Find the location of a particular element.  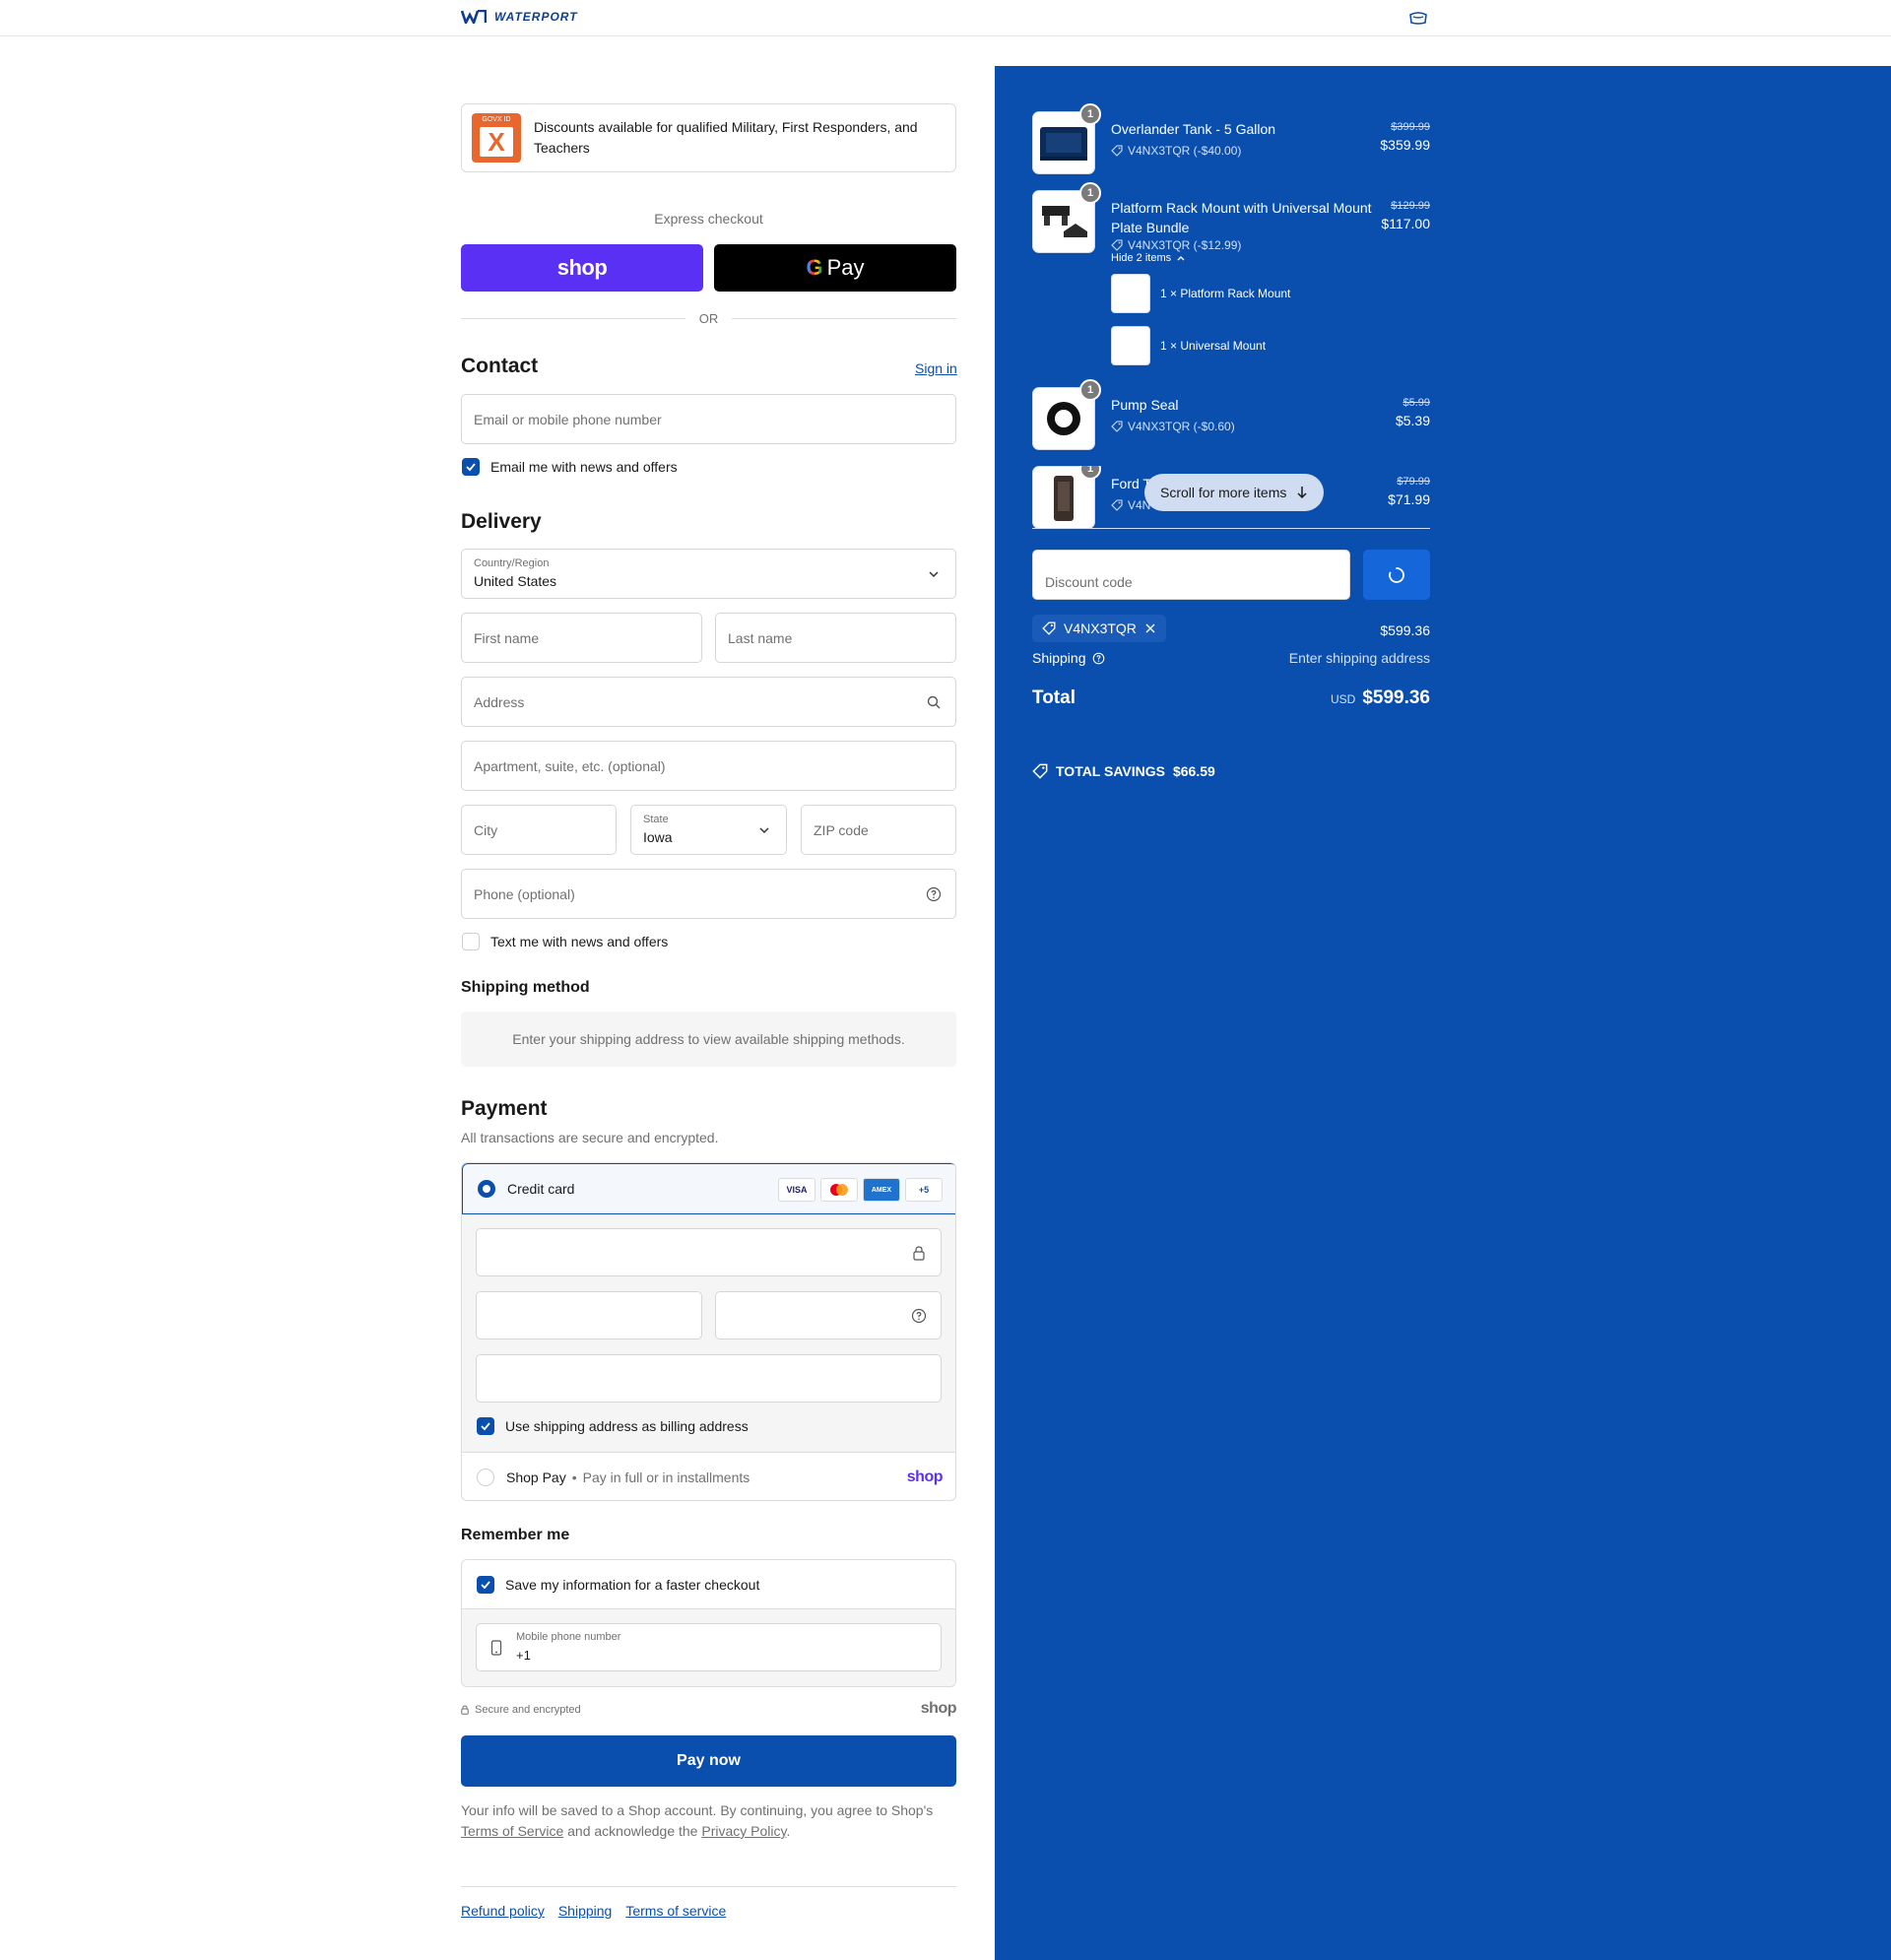

search-icon is located at coordinates (934, 702).